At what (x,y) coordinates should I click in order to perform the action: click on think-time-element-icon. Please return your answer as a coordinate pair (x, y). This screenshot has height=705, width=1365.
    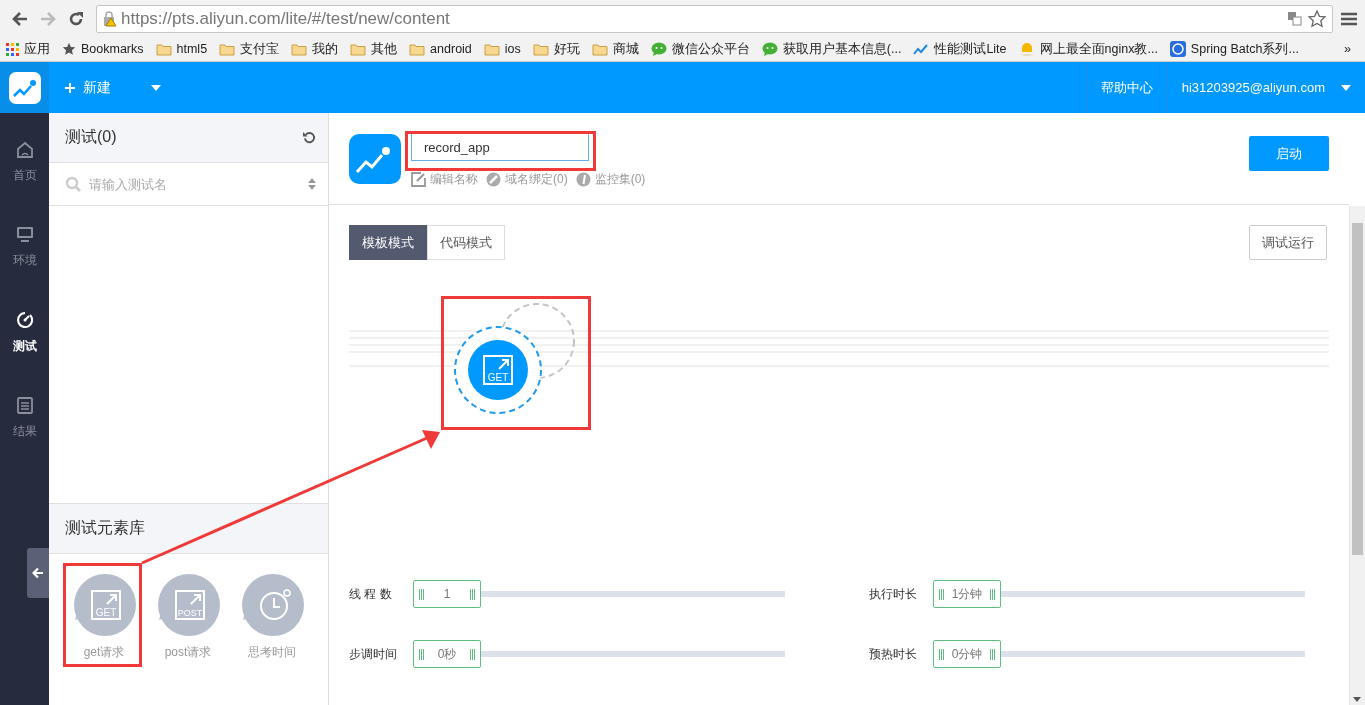
    Looking at the image, I should click on (272, 605).